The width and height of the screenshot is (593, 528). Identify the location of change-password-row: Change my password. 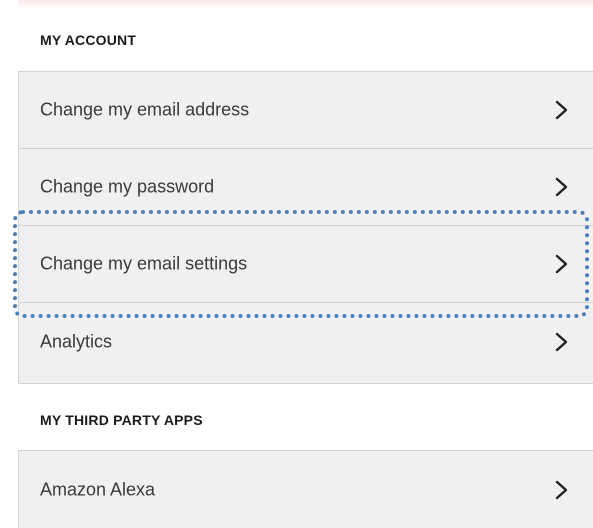
(306, 187).